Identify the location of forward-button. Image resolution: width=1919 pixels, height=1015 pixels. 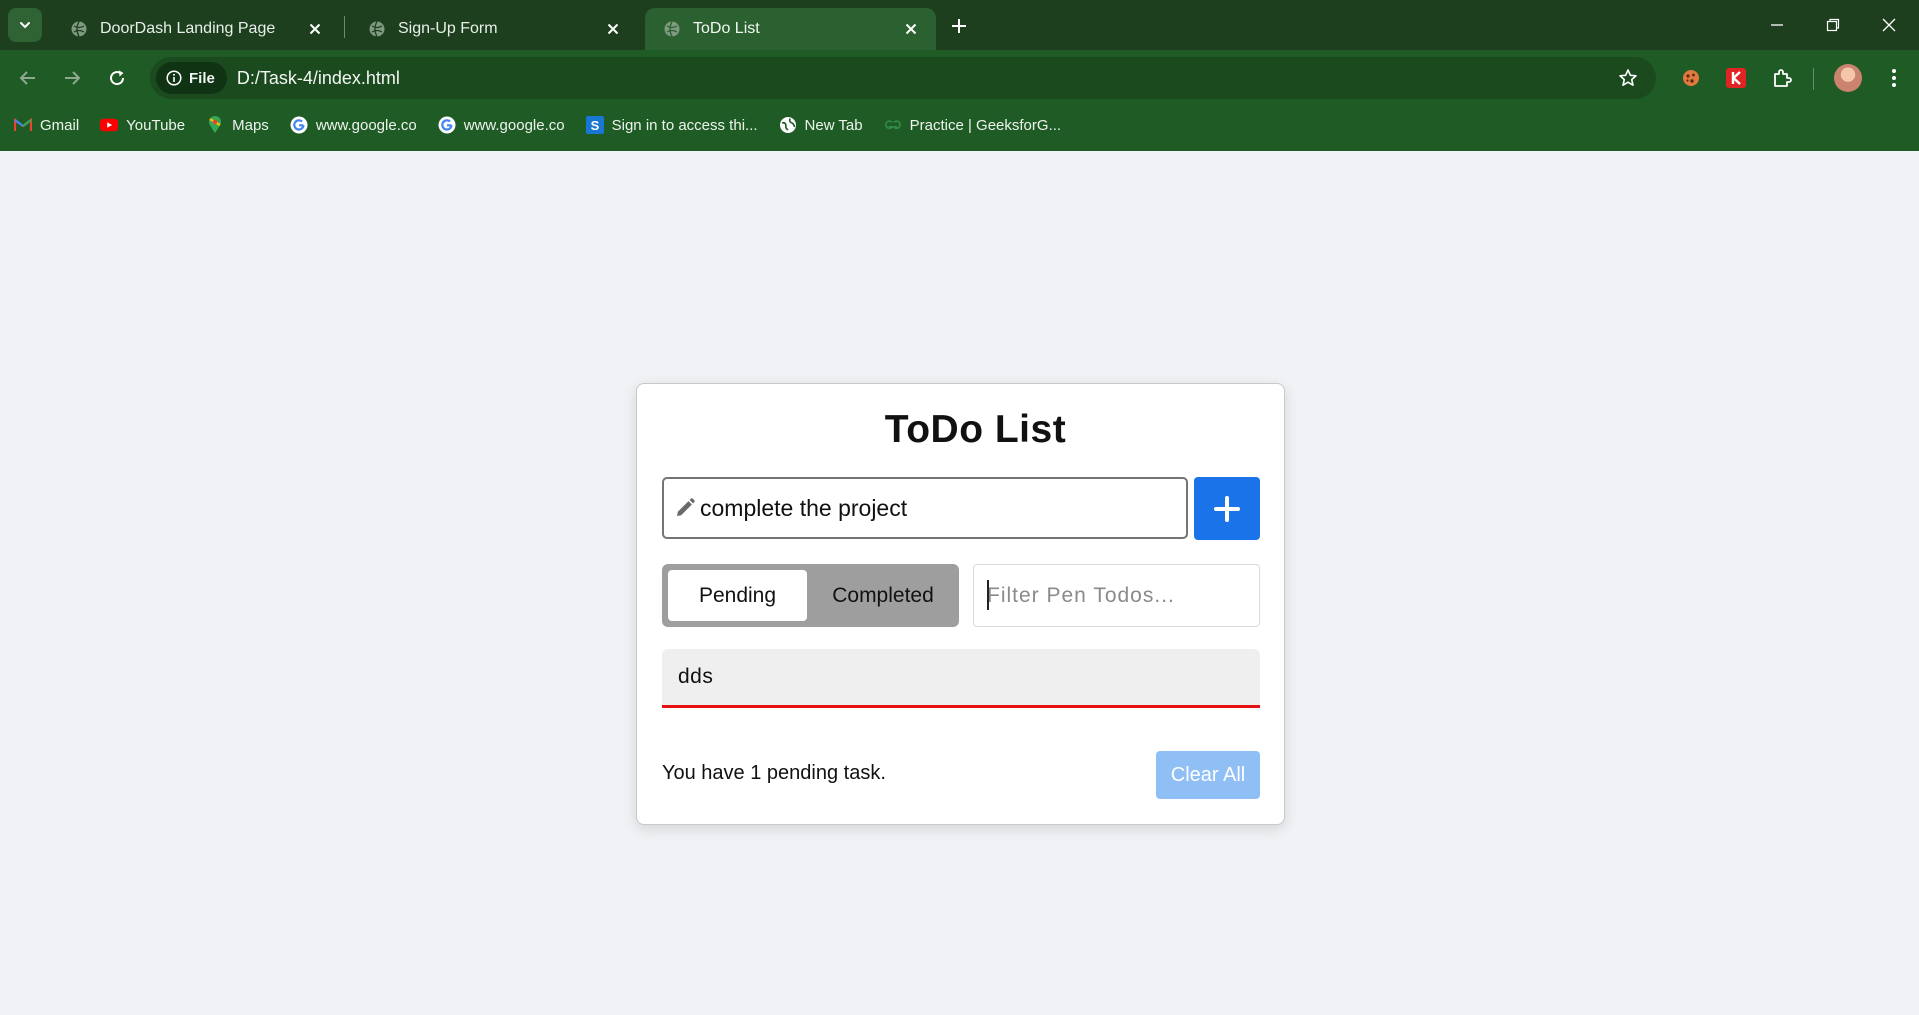
(72, 78).